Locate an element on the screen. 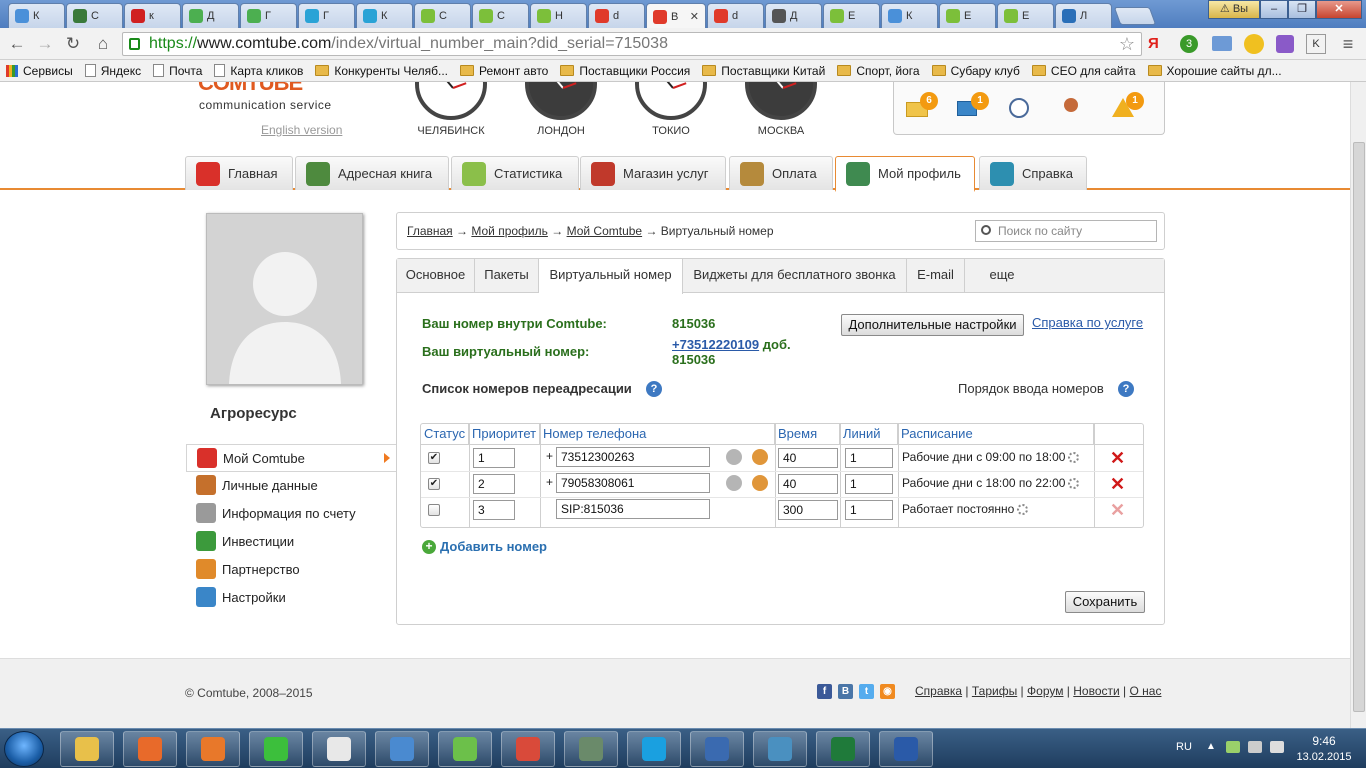 Image resolution: width=1366 pixels, height=769 pixels. taskbar-app-thunderbird is located at coordinates (717, 749).